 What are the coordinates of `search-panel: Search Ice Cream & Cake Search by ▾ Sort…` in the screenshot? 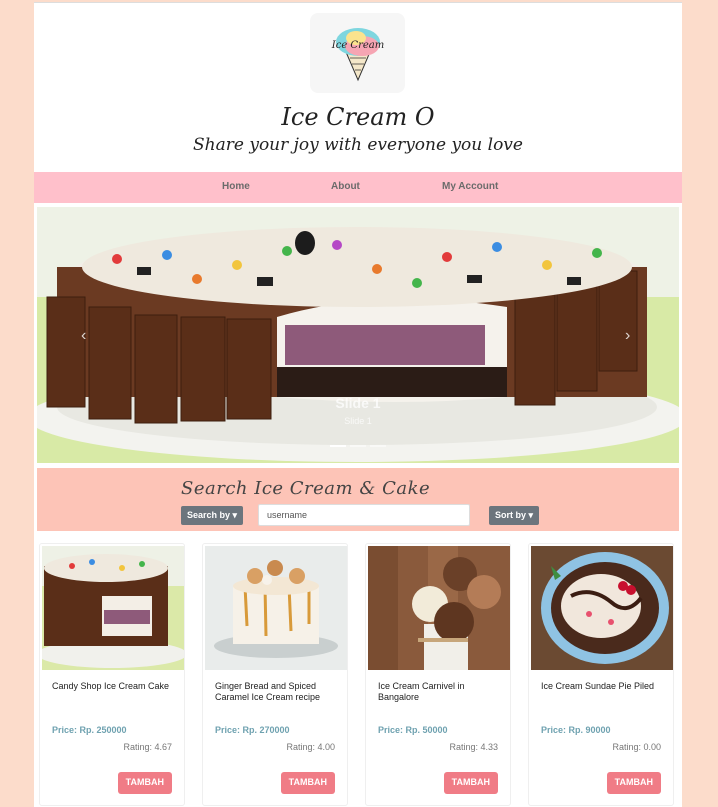 It's located at (358, 499).